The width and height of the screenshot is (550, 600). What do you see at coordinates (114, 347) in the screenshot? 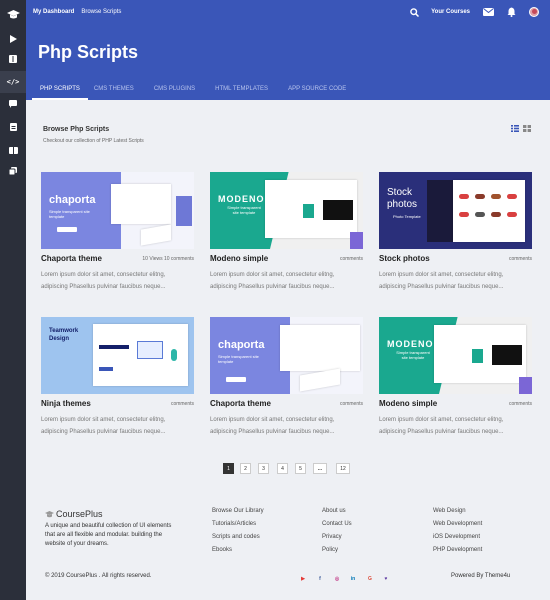
I see `thumb-heading` at bounding box center [114, 347].